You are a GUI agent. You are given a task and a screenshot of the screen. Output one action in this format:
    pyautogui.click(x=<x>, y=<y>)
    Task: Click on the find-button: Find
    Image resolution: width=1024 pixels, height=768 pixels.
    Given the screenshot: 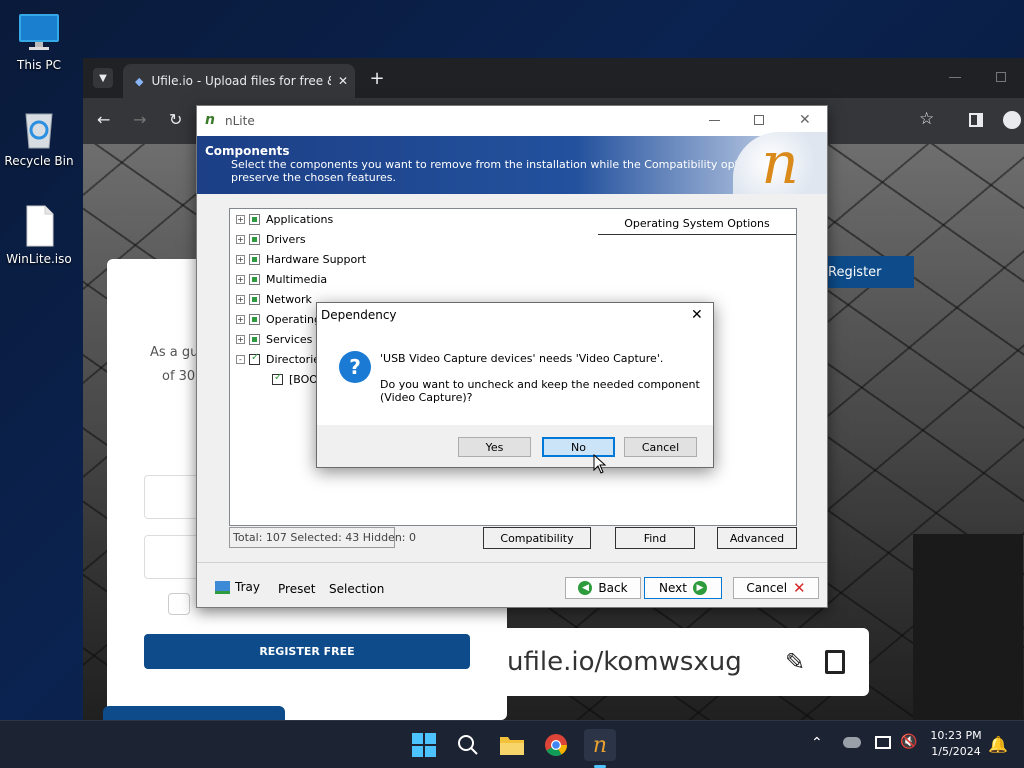 What is the action you would take?
    pyautogui.click(x=655, y=538)
    